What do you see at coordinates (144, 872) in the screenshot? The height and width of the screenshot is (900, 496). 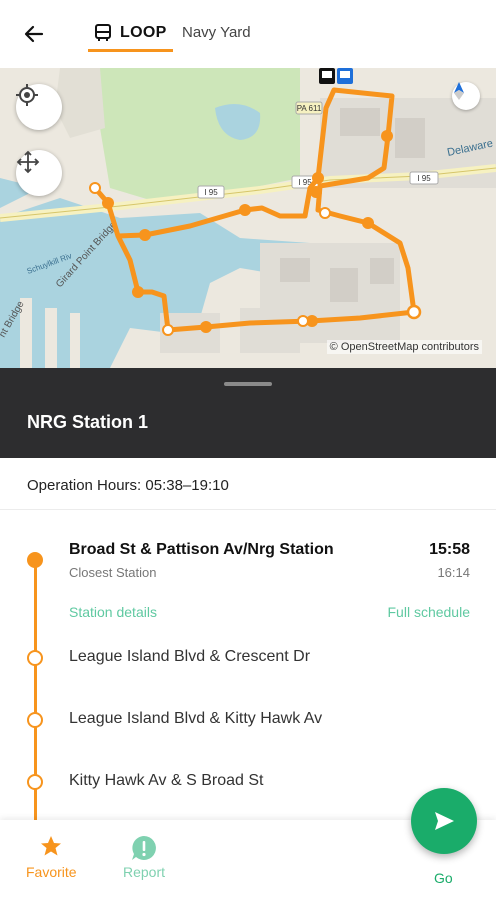 I see `report-label: Report` at bounding box center [144, 872].